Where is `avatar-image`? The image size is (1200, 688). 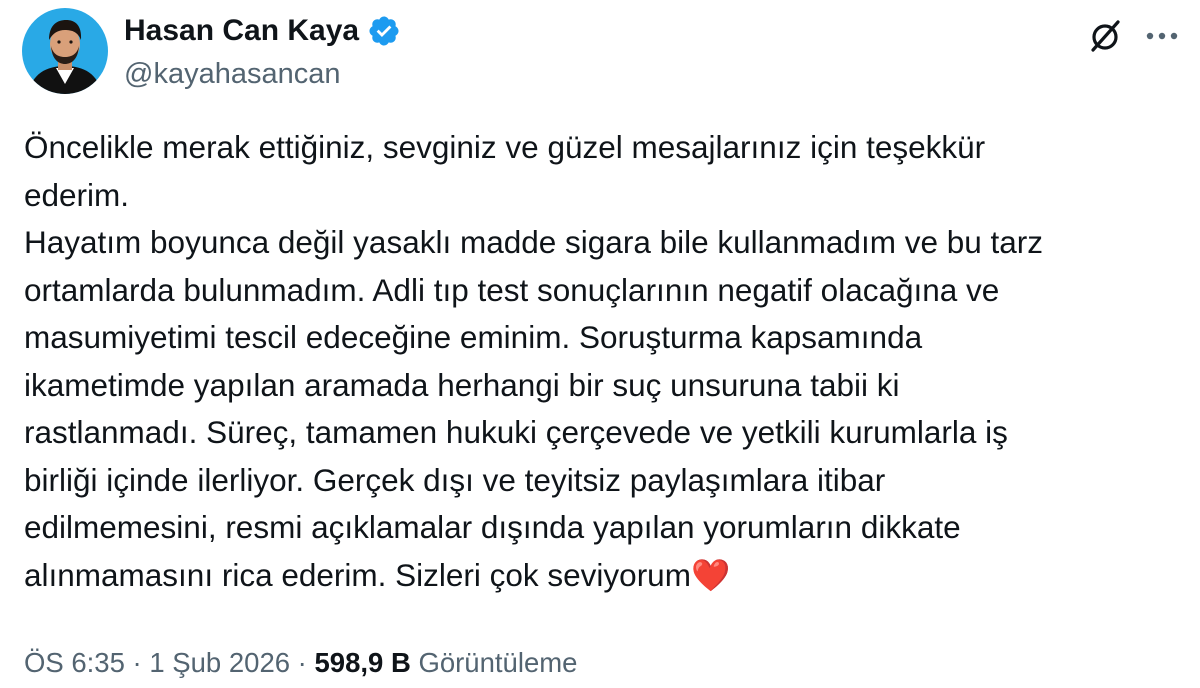
avatar-image is located at coordinates (65, 51).